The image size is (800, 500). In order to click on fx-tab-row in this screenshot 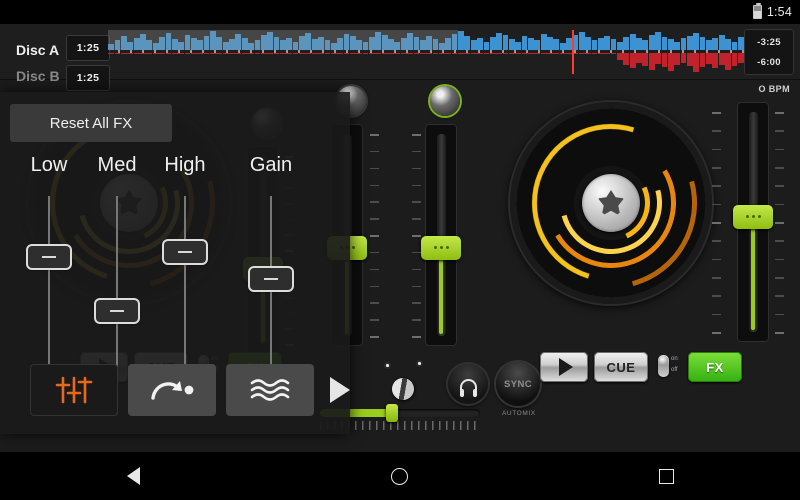, I will do `click(190, 390)`.